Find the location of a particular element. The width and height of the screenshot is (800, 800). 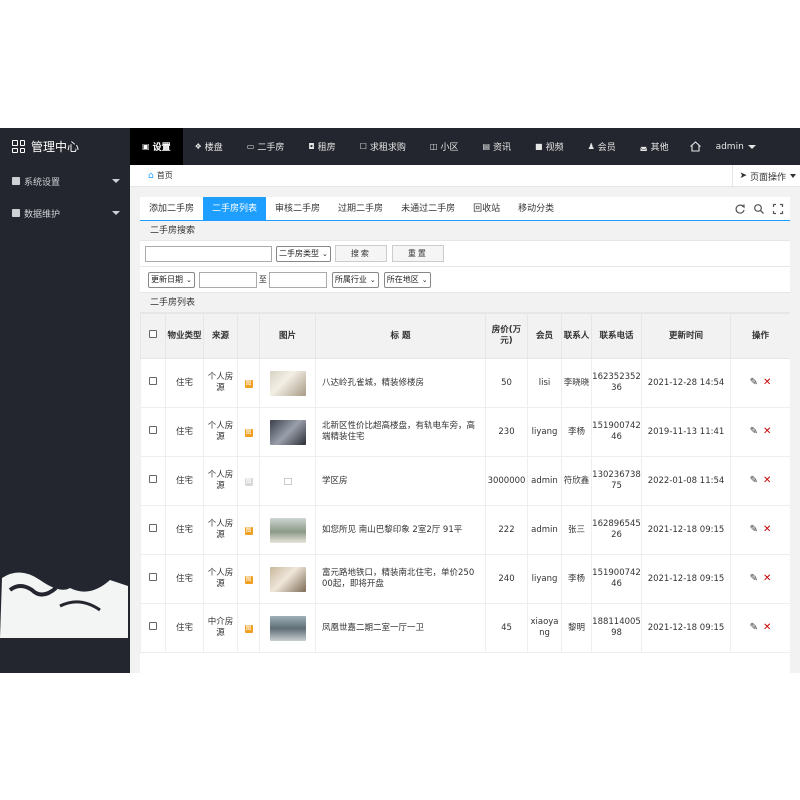

date-select-value: 更新日期 is located at coordinates (167, 279).